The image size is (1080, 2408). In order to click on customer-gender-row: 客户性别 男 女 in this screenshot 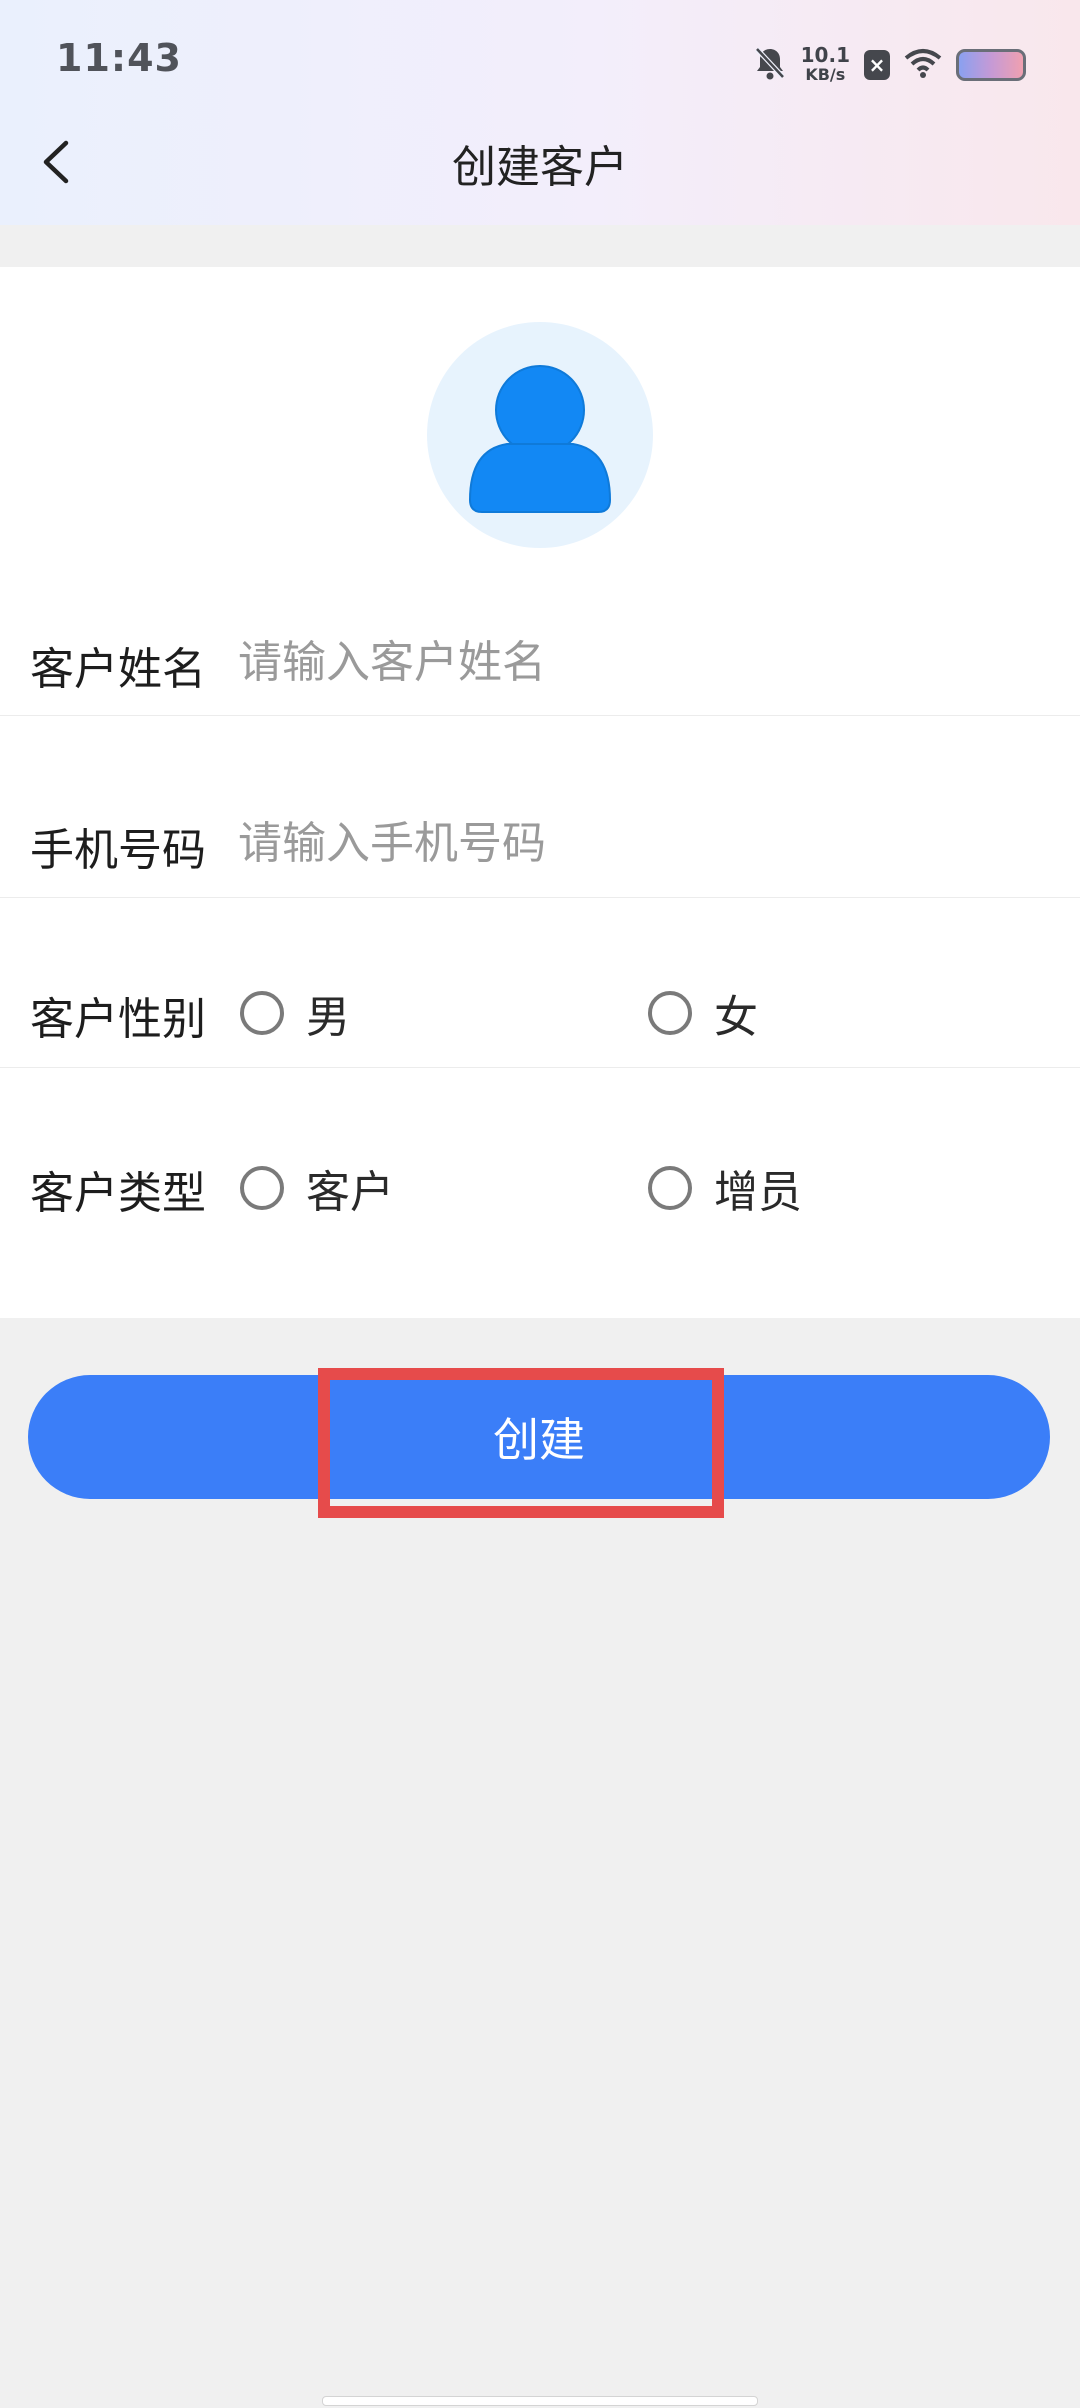, I will do `click(540, 982)`.